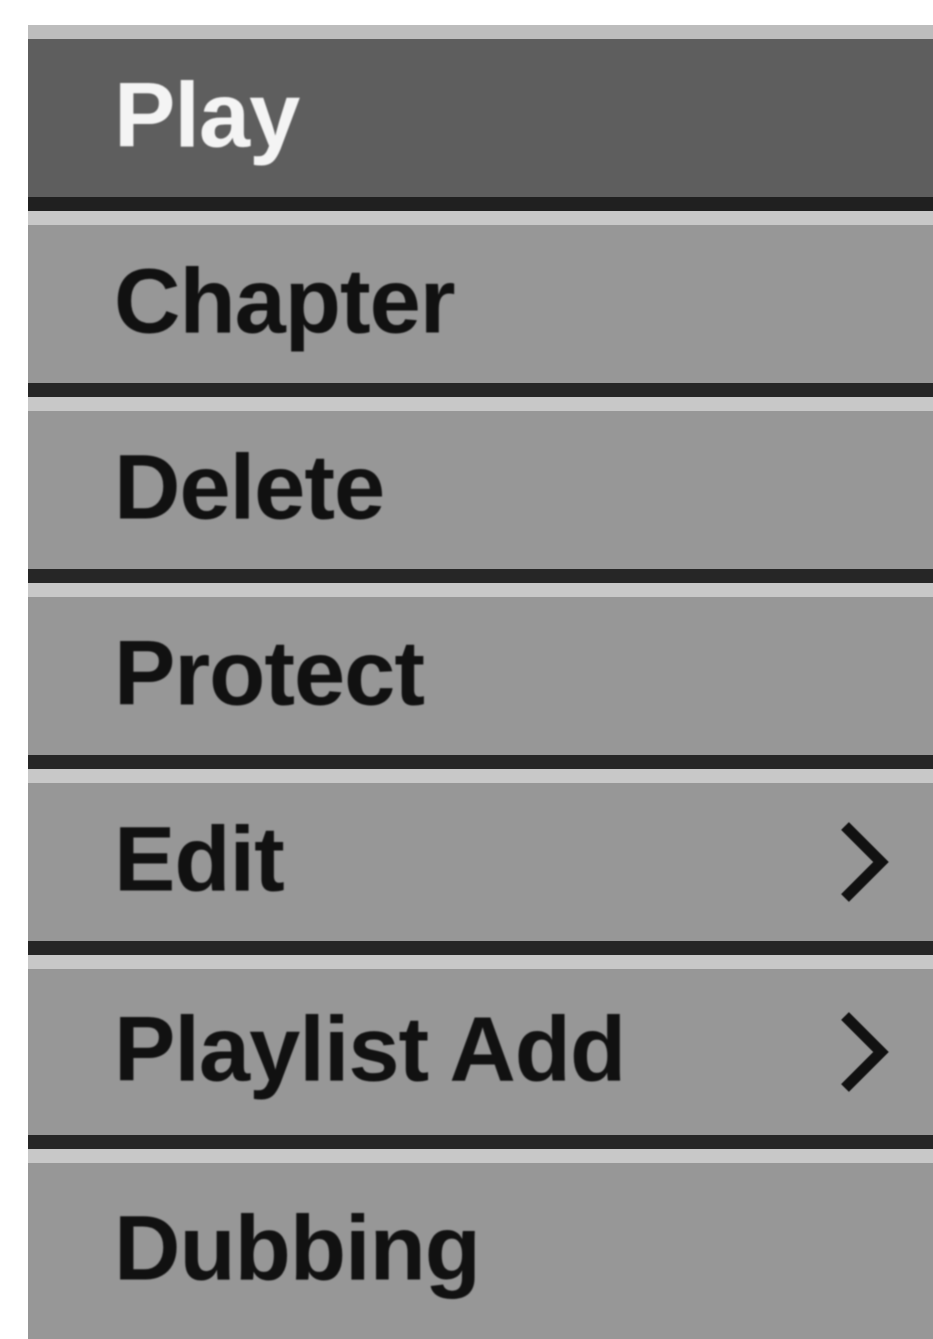 Image resolution: width=933 pixels, height=1339 pixels. What do you see at coordinates (297, 1248) in the screenshot?
I see `menu-item-label: Dubbing` at bounding box center [297, 1248].